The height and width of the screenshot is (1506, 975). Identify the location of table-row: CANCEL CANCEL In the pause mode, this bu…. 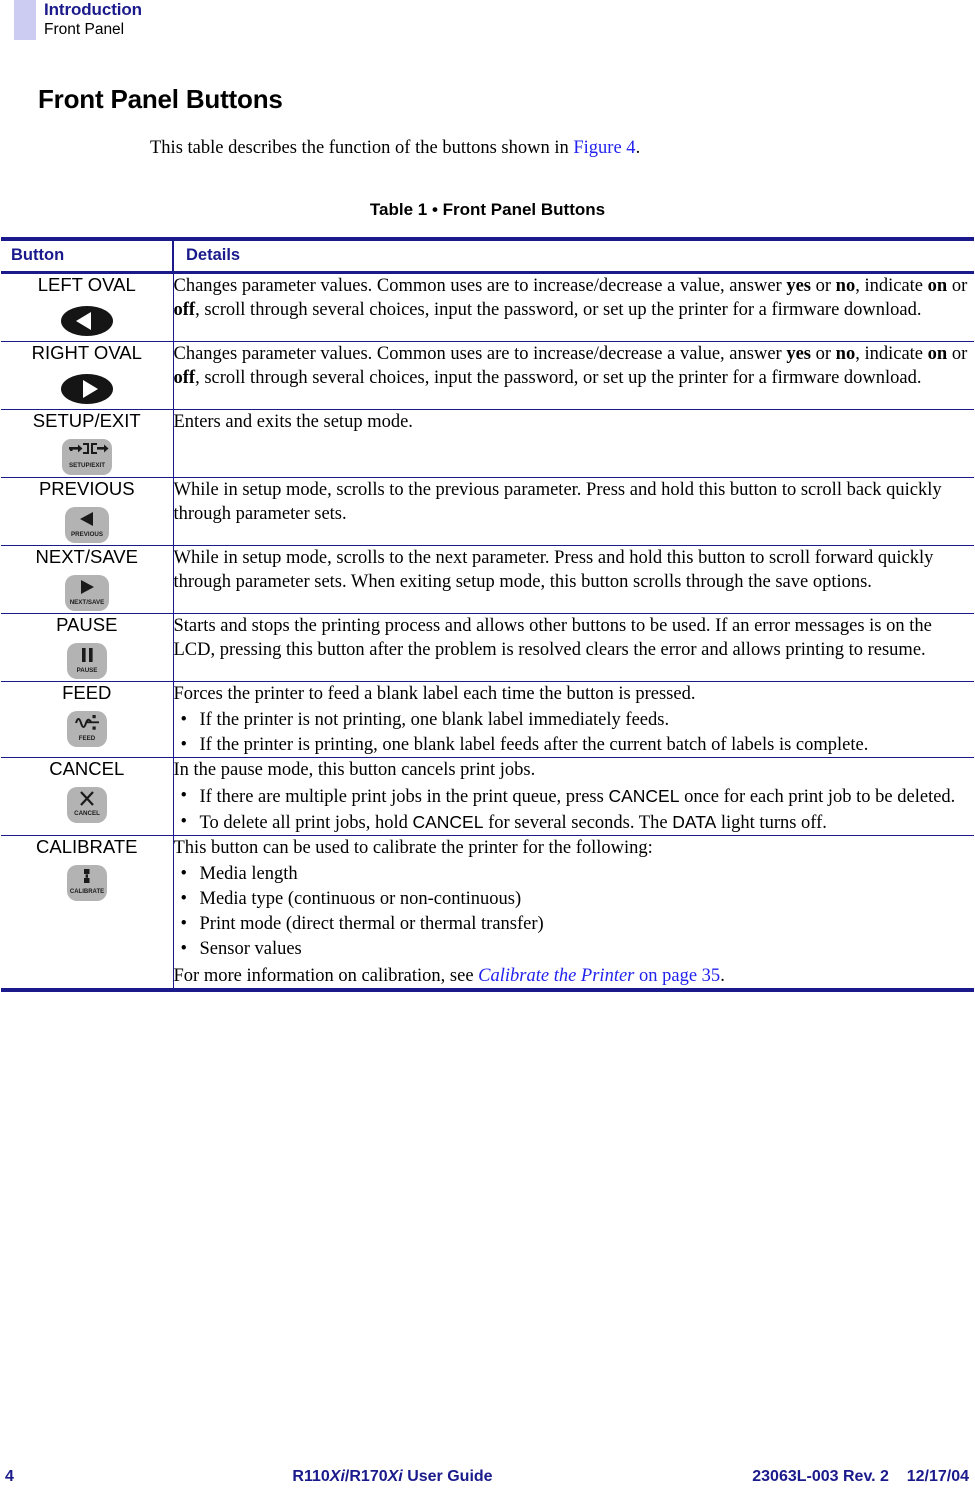
(488, 796).